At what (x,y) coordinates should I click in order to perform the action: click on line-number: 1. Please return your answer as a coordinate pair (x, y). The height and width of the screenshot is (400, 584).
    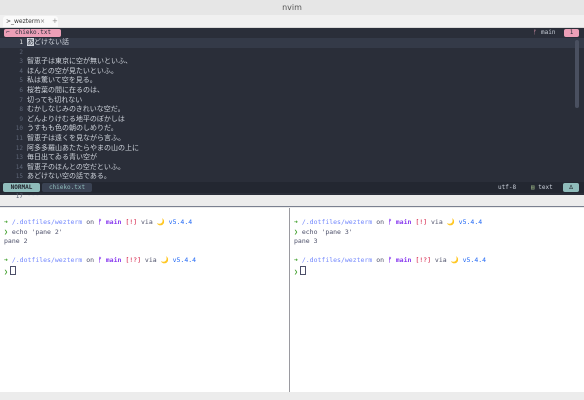
    Looking at the image, I should click on (21, 42).